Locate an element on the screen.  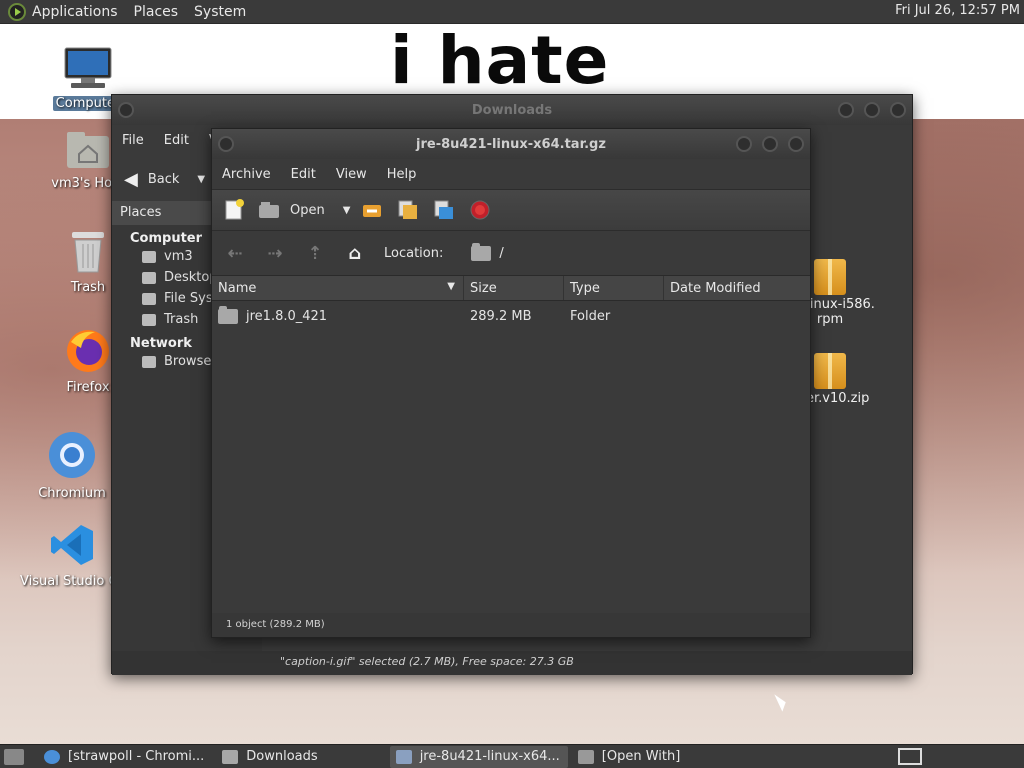
menu-system: System is located at coordinates (220, 12).